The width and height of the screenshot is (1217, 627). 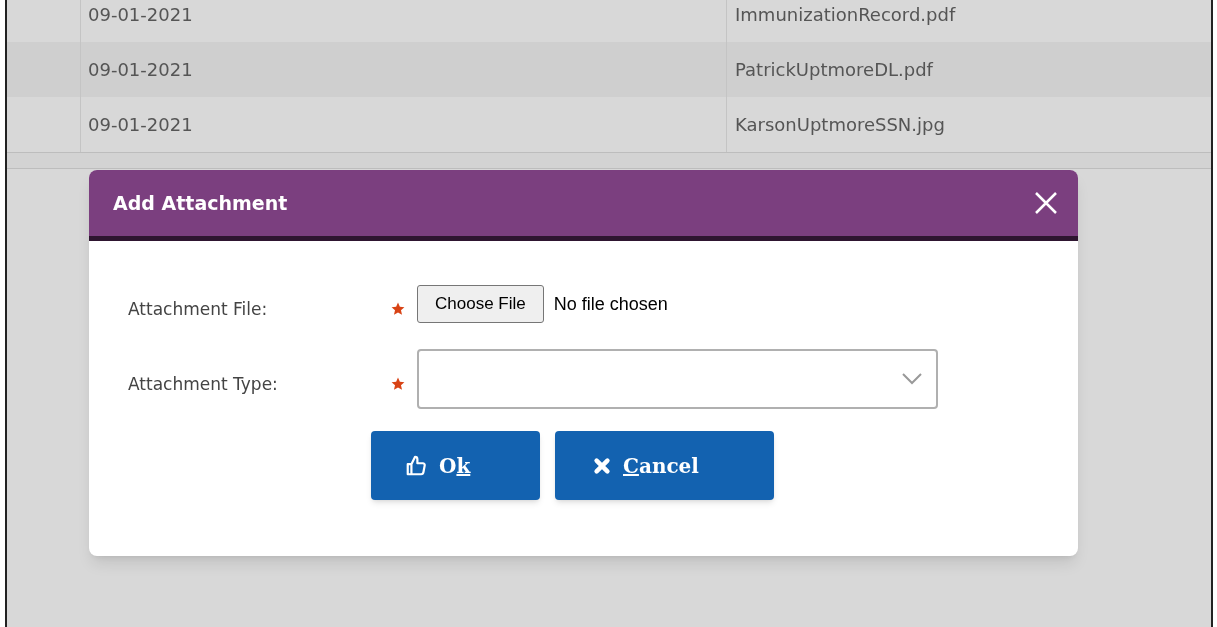 What do you see at coordinates (912, 379) in the screenshot?
I see `chevron-down-icon` at bounding box center [912, 379].